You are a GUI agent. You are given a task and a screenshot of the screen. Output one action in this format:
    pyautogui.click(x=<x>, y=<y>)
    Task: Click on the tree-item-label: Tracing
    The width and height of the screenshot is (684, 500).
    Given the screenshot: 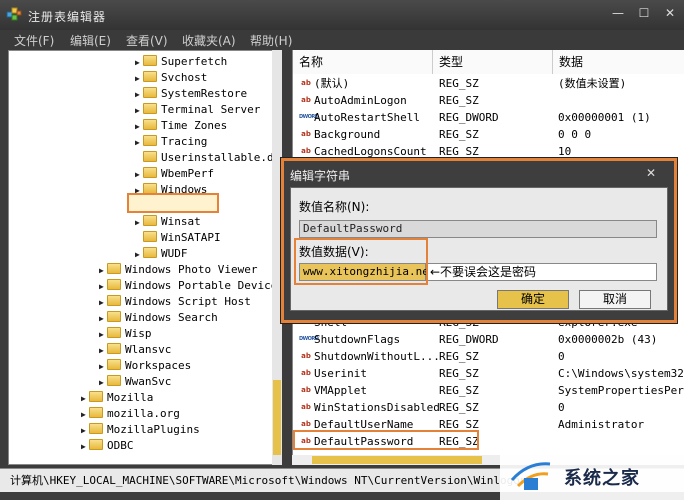 What is the action you would take?
    pyautogui.click(x=184, y=141)
    